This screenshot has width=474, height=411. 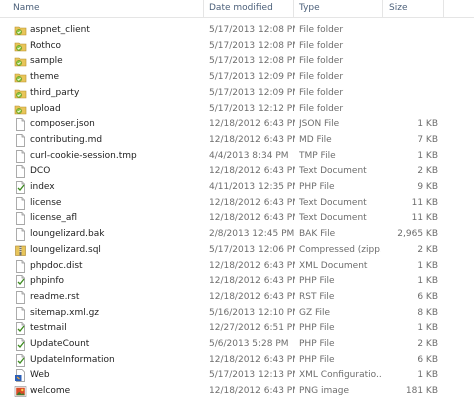 What do you see at coordinates (252, 187) in the screenshot?
I see `date-modified: 4/11/2013 12:35 PM` at bounding box center [252, 187].